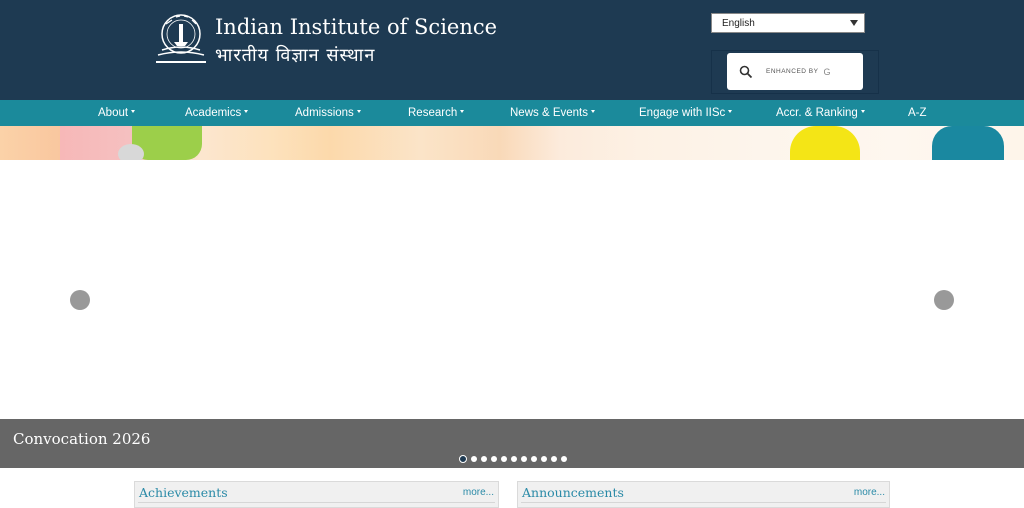  Describe the element at coordinates (117, 113) in the screenshot. I see `nav-item-about: About` at that location.